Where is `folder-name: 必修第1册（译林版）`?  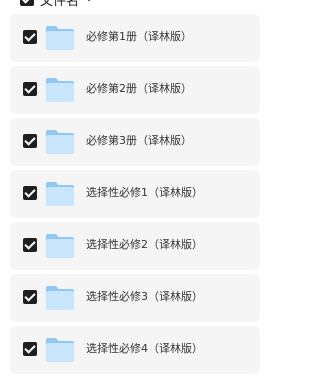 folder-name: 必修第1册（译林版） is located at coordinates (139, 37).